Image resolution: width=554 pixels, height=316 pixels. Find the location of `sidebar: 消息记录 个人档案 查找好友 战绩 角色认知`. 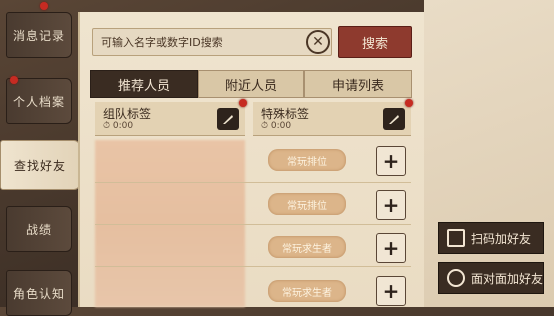

sidebar: 消息记录 个人档案 查找好友 战绩 角色认知 is located at coordinates (40, 158).